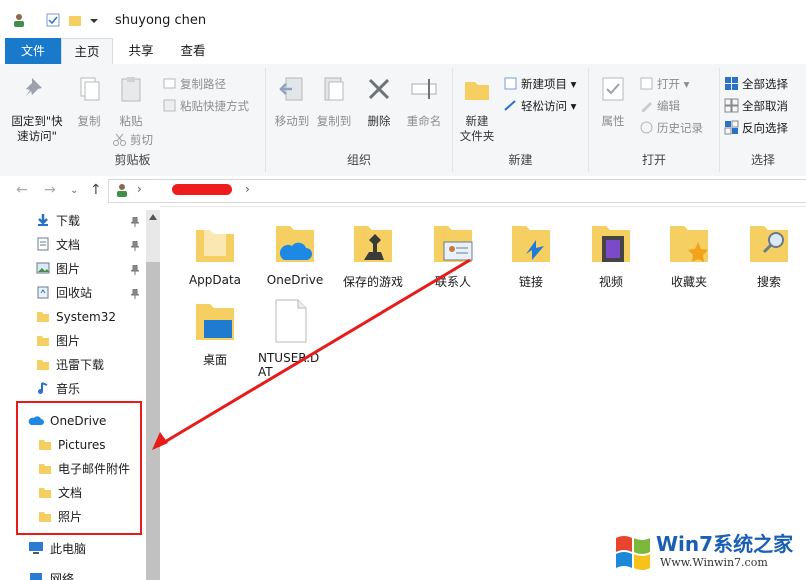 This screenshot has height=580, width=806. Describe the element at coordinates (646, 83) in the screenshot. I see `open-icon` at that location.